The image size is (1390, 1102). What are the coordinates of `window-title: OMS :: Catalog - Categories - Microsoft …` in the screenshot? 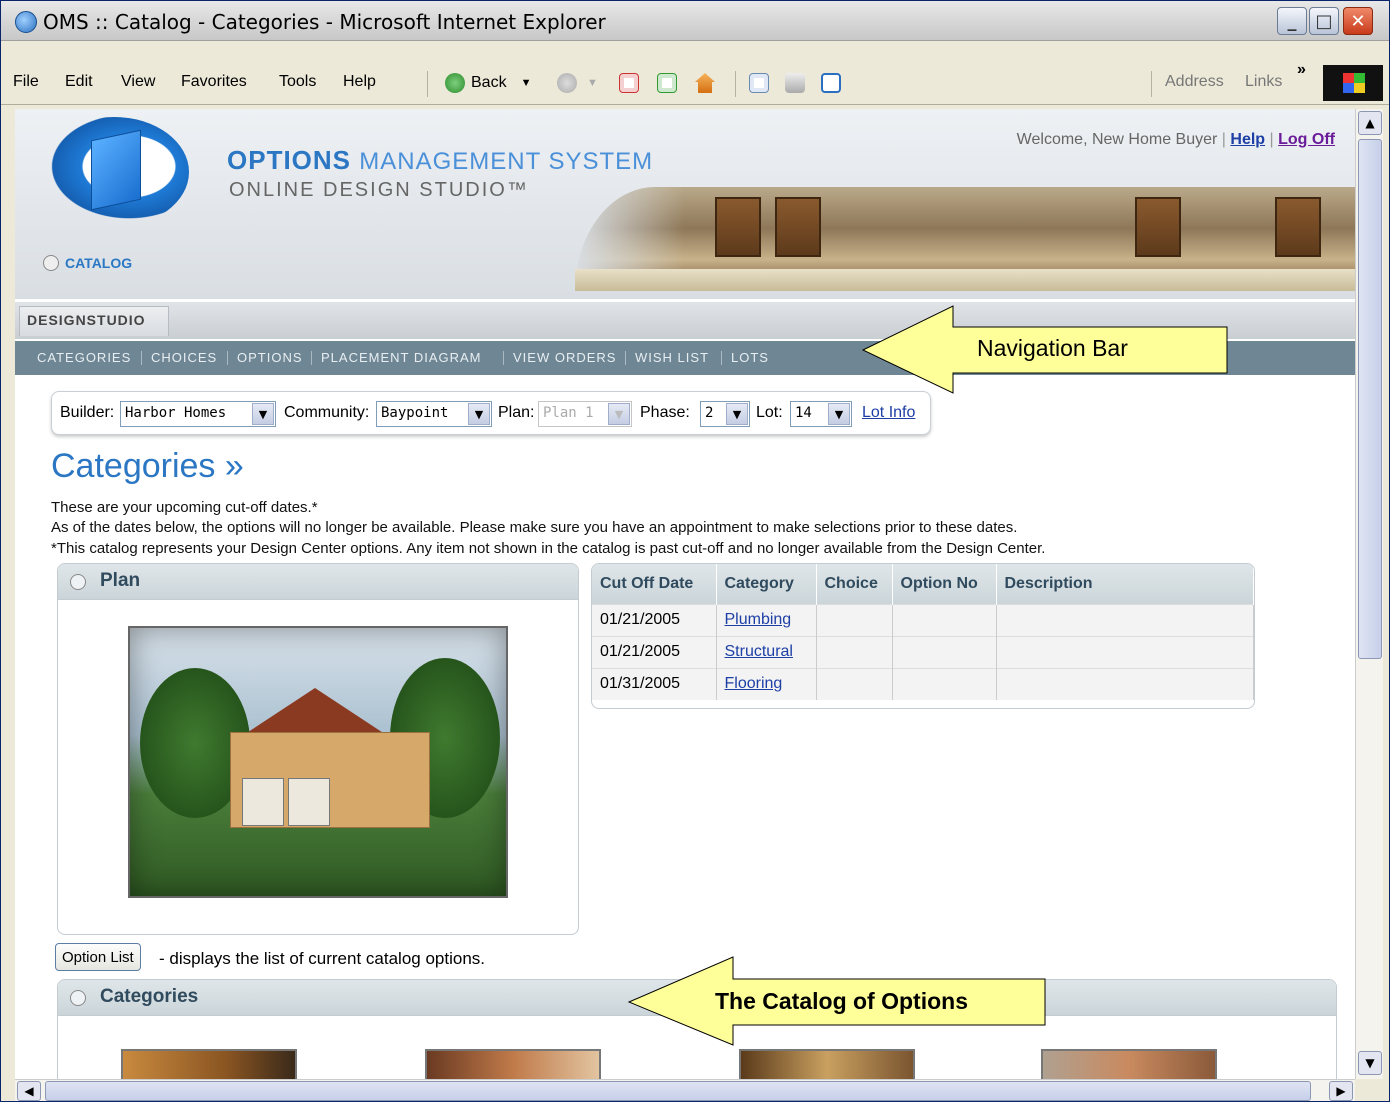 It's located at (324, 22).